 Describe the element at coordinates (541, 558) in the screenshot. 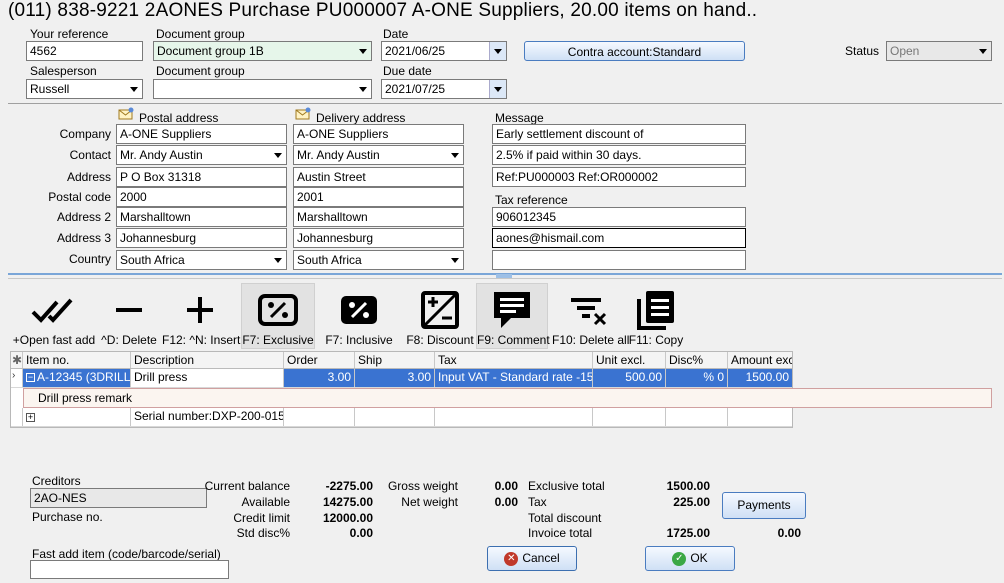

I see `cancel-label: Cancel` at that location.